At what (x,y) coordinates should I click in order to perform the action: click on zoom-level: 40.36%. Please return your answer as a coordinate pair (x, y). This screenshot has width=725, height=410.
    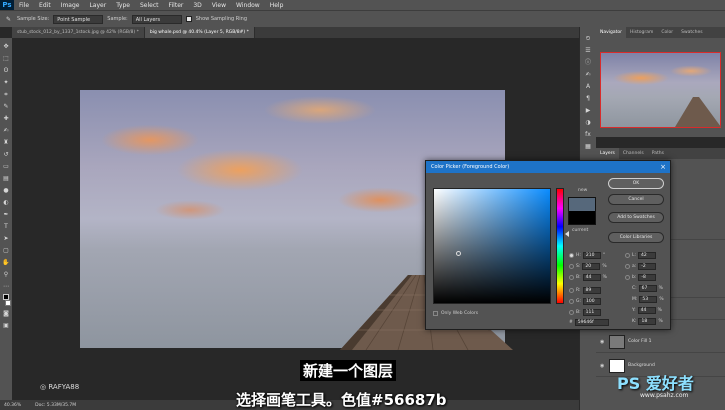
    Looking at the image, I should click on (12, 405).